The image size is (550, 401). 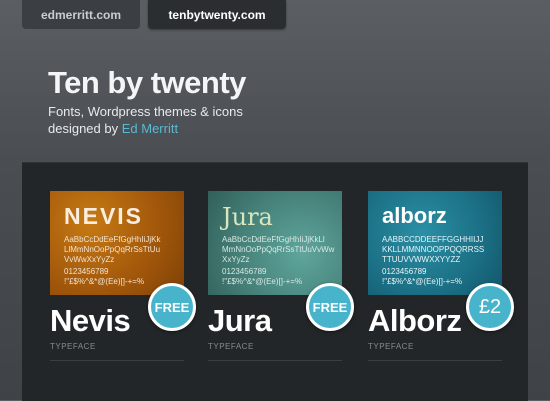 What do you see at coordinates (217, 14) in the screenshot?
I see `tab-tenbytwenty: tenbytwenty.com` at bounding box center [217, 14].